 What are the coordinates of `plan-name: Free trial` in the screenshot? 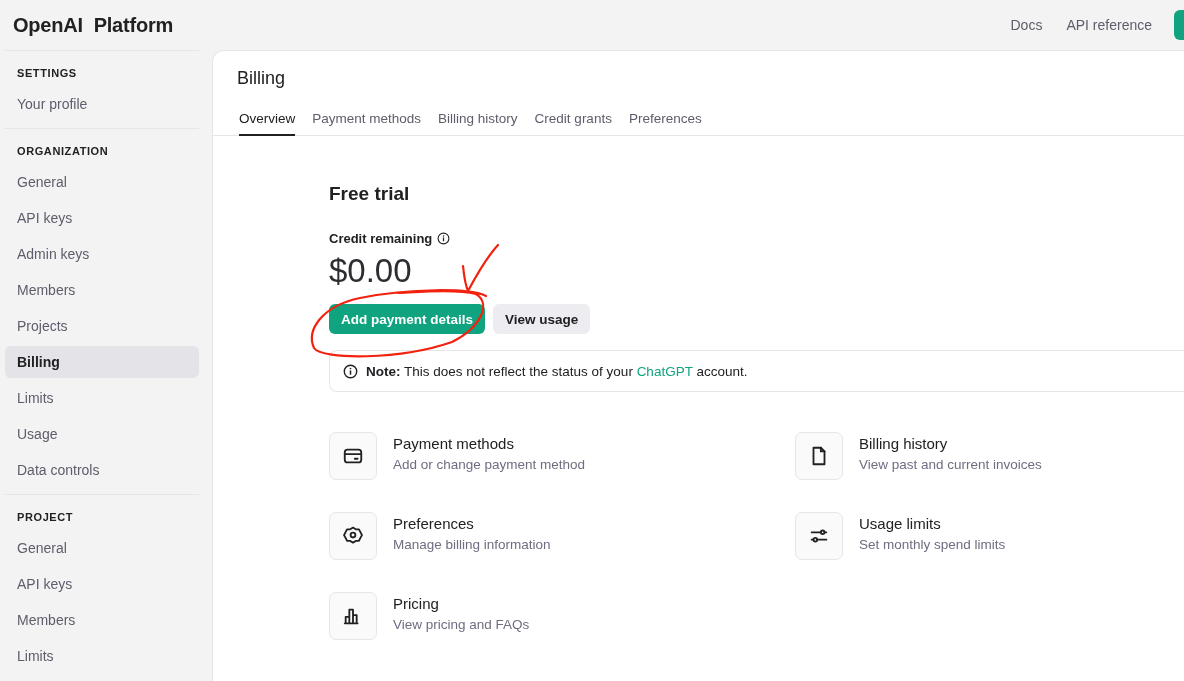 It's located at (370, 194).